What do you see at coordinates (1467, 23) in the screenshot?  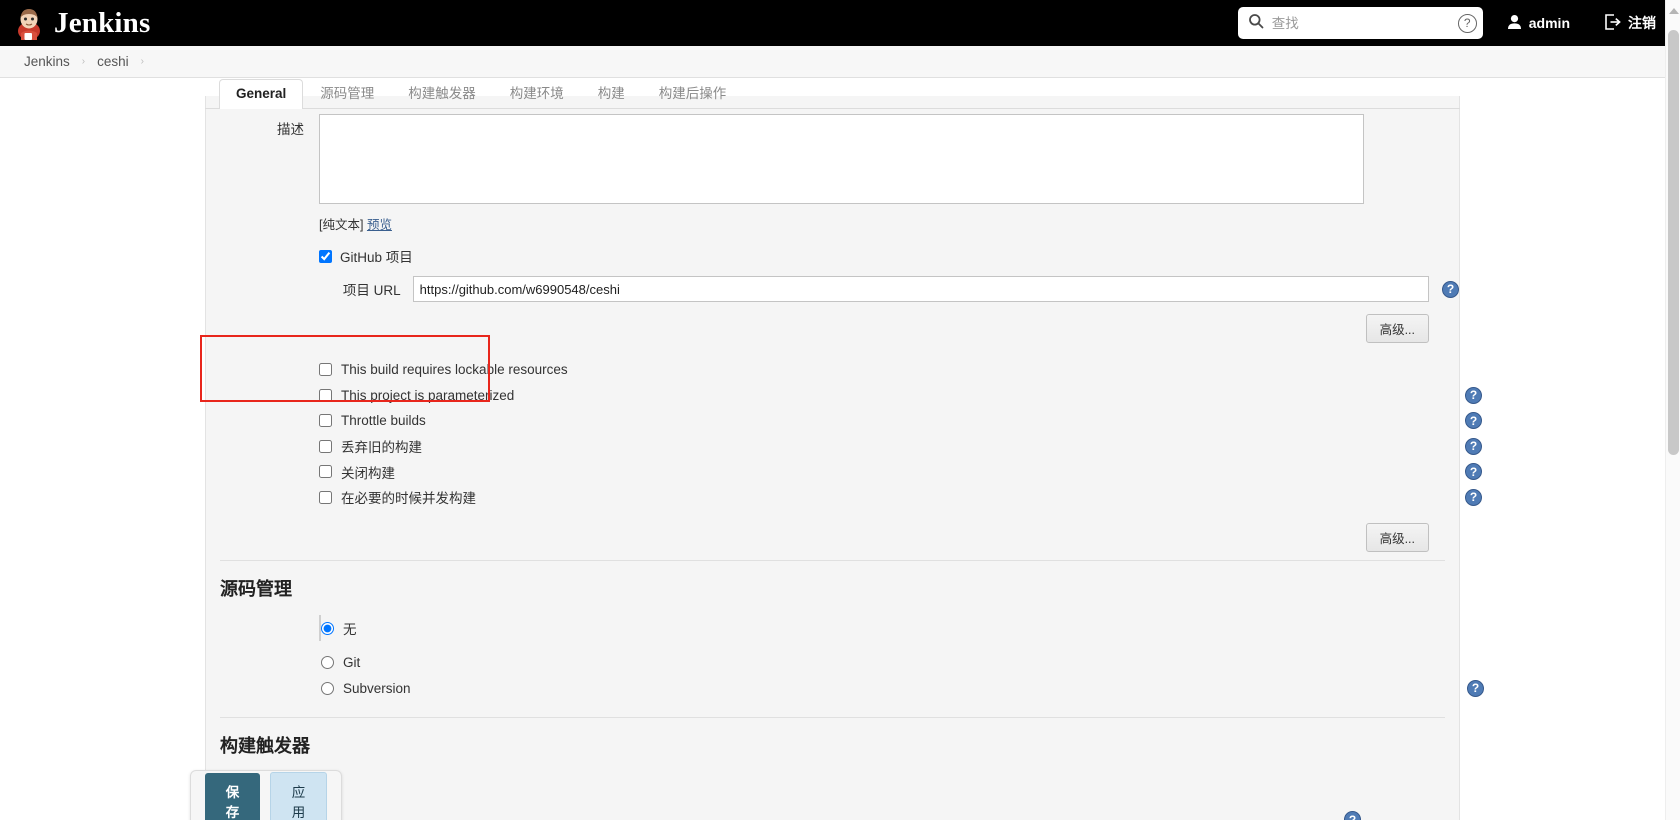 I see `question-circle-icon: ?` at bounding box center [1467, 23].